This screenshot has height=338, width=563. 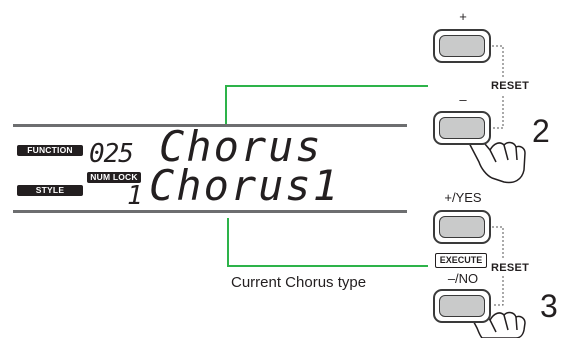 What do you see at coordinates (135, 196) in the screenshot?
I see `value-number: 1` at bounding box center [135, 196].